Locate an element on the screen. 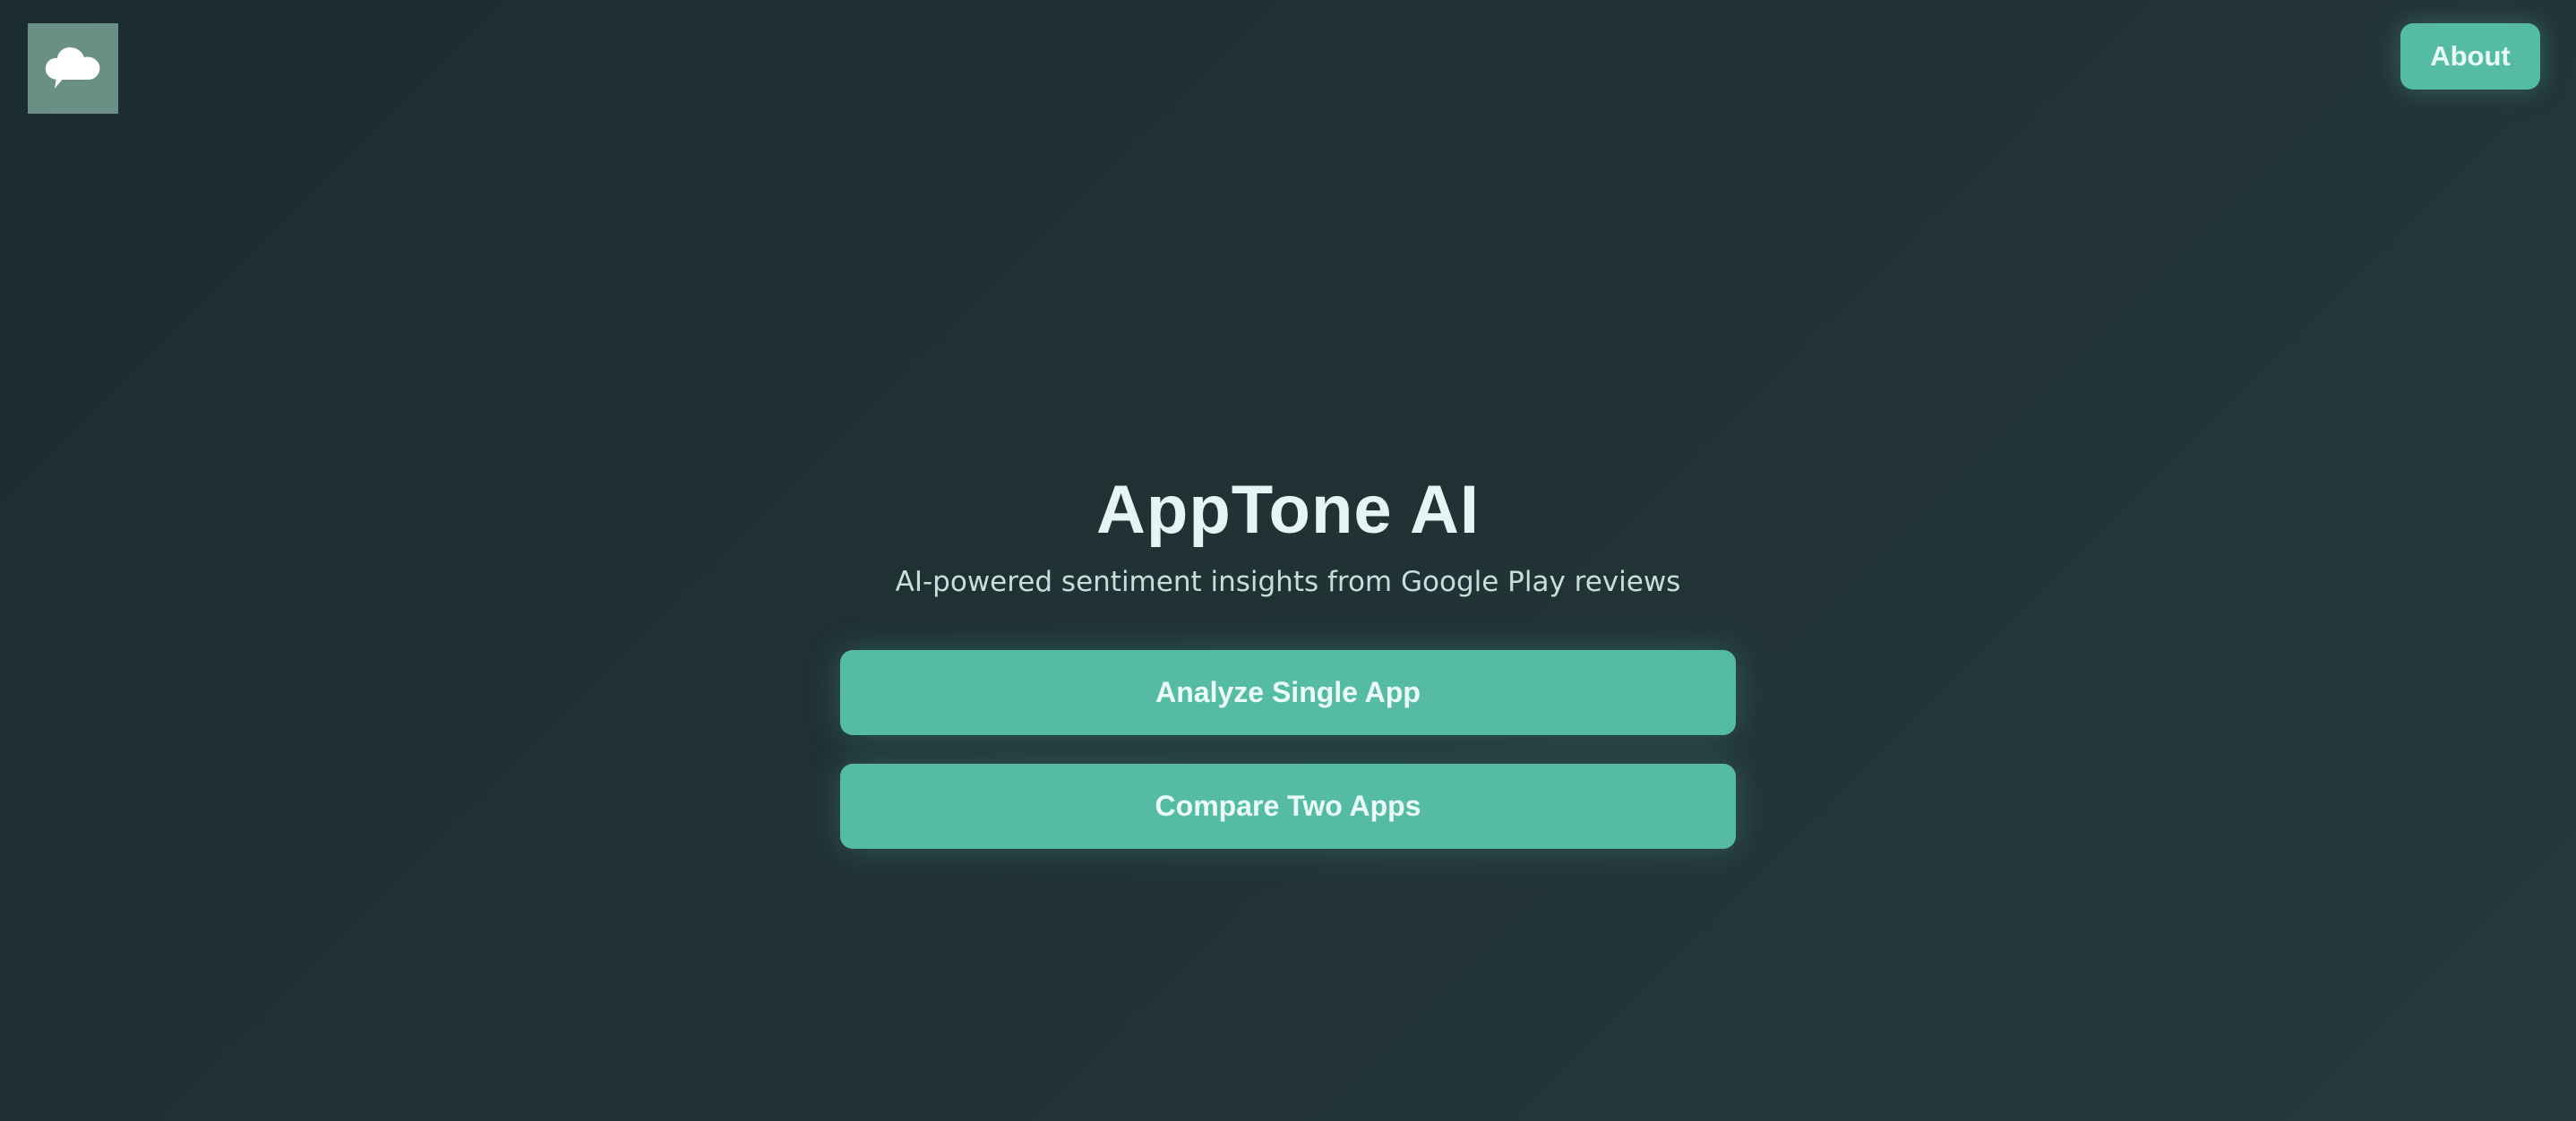 The width and height of the screenshot is (2576, 1121). page-title: AppTone AI is located at coordinates (1288, 510).